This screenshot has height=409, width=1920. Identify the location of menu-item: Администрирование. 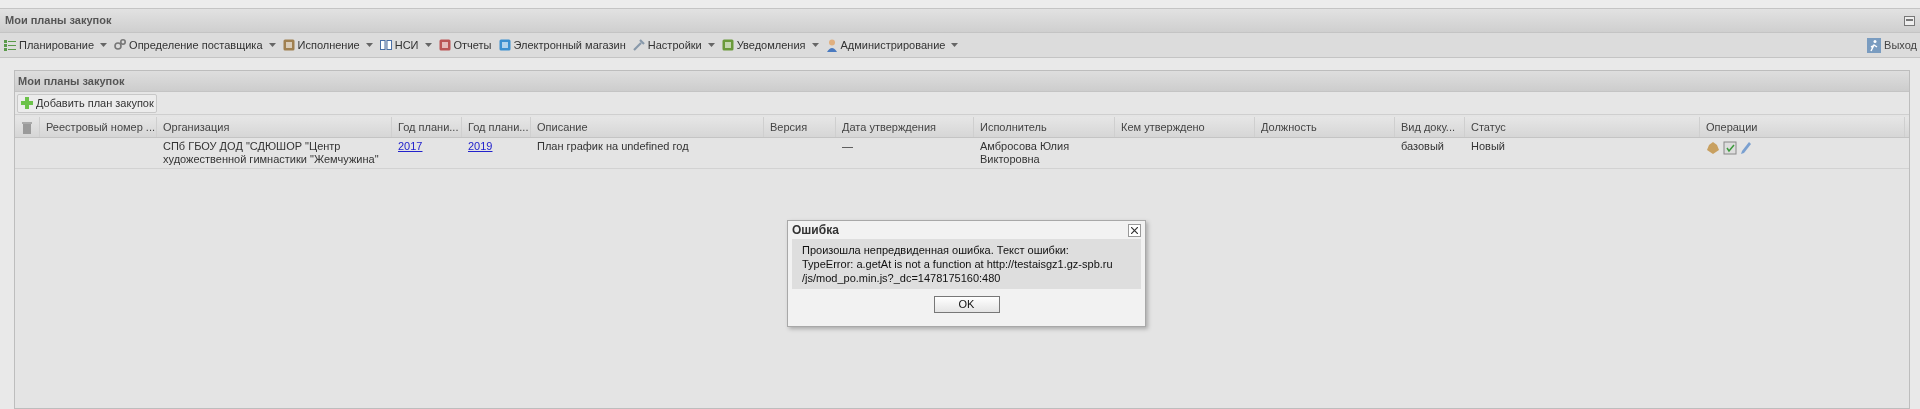
(891, 45).